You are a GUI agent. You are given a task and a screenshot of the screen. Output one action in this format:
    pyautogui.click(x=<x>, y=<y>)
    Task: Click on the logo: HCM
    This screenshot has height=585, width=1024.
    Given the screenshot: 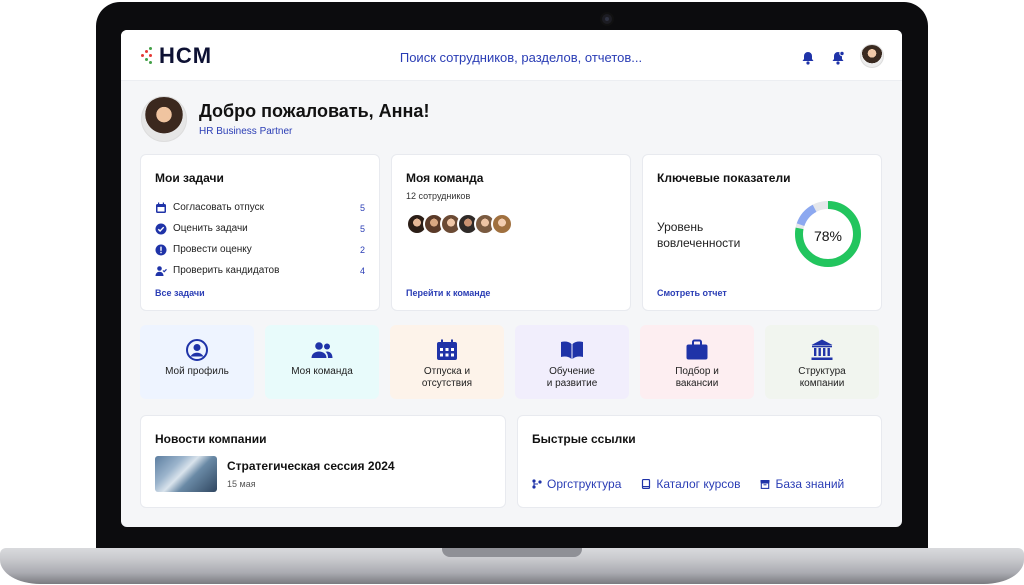 What is the action you would take?
    pyautogui.click(x=177, y=55)
    